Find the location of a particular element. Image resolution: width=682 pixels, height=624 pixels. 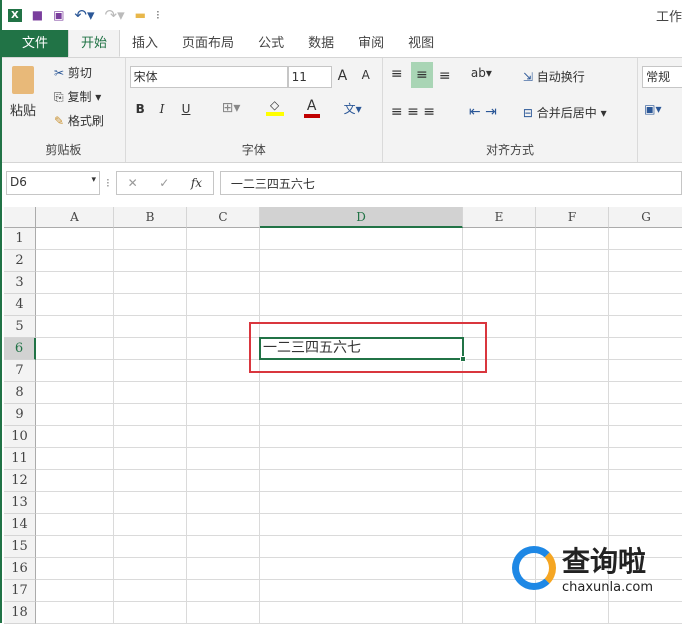

copy-label: 复制 is located at coordinates (79, 97).